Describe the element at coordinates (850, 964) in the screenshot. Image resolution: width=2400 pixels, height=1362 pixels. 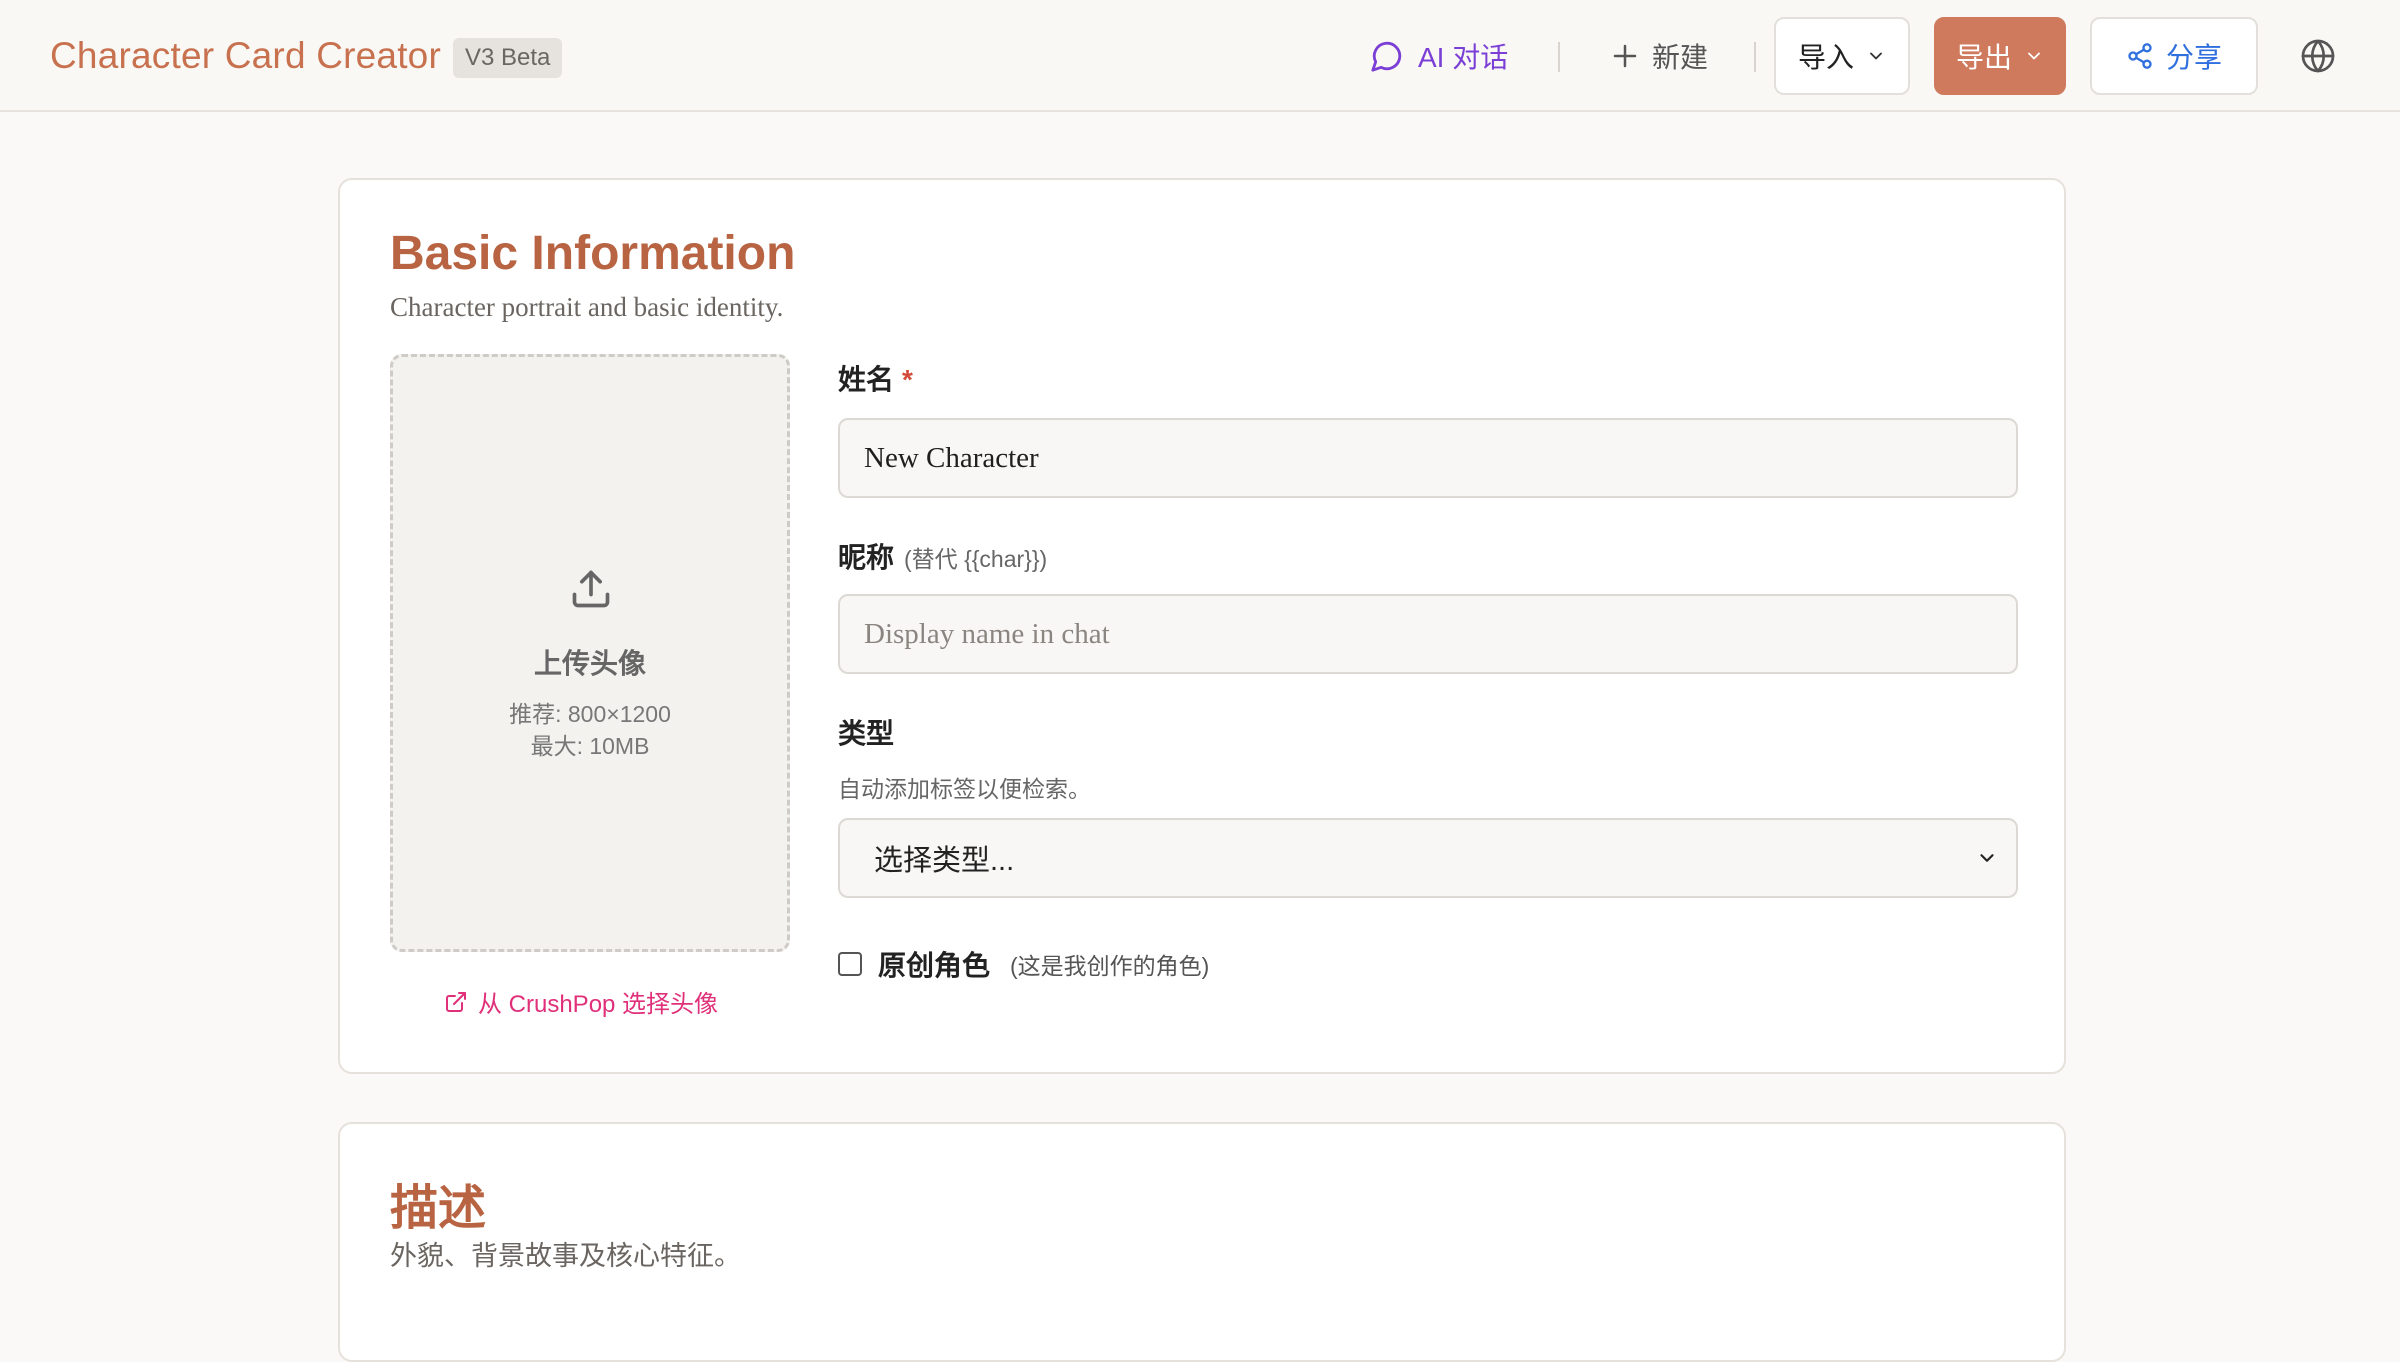
I see `original-character-checkbox` at that location.